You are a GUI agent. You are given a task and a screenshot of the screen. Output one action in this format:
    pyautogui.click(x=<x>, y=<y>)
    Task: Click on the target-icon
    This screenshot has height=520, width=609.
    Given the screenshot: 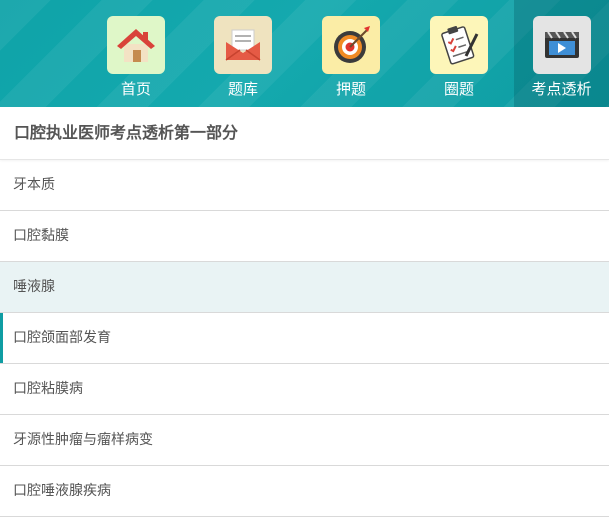 What is the action you would take?
    pyautogui.click(x=351, y=45)
    